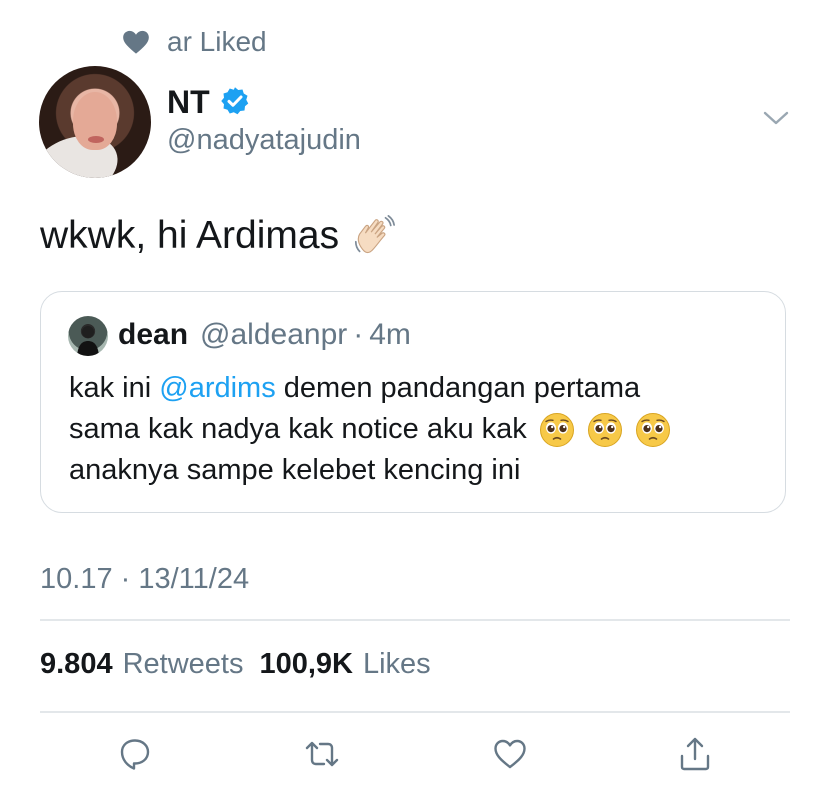  I want to click on retweets-label: Retweets, so click(183, 664).